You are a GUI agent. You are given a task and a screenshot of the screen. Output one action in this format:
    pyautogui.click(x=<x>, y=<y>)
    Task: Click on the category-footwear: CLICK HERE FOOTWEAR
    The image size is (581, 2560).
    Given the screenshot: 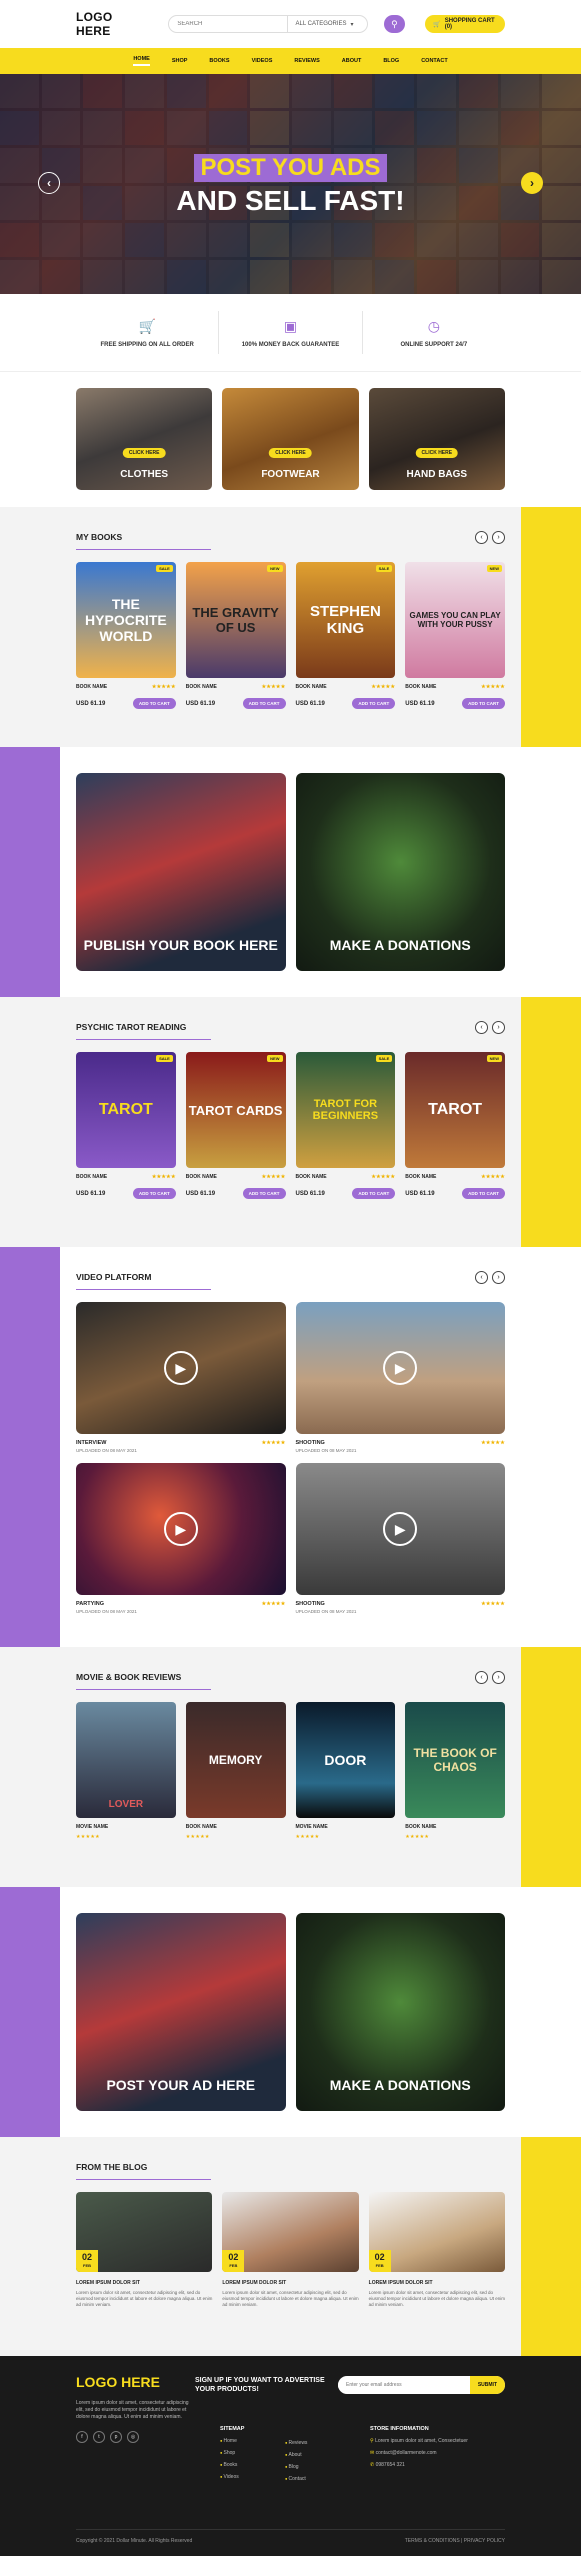 What is the action you would take?
    pyautogui.click(x=290, y=439)
    